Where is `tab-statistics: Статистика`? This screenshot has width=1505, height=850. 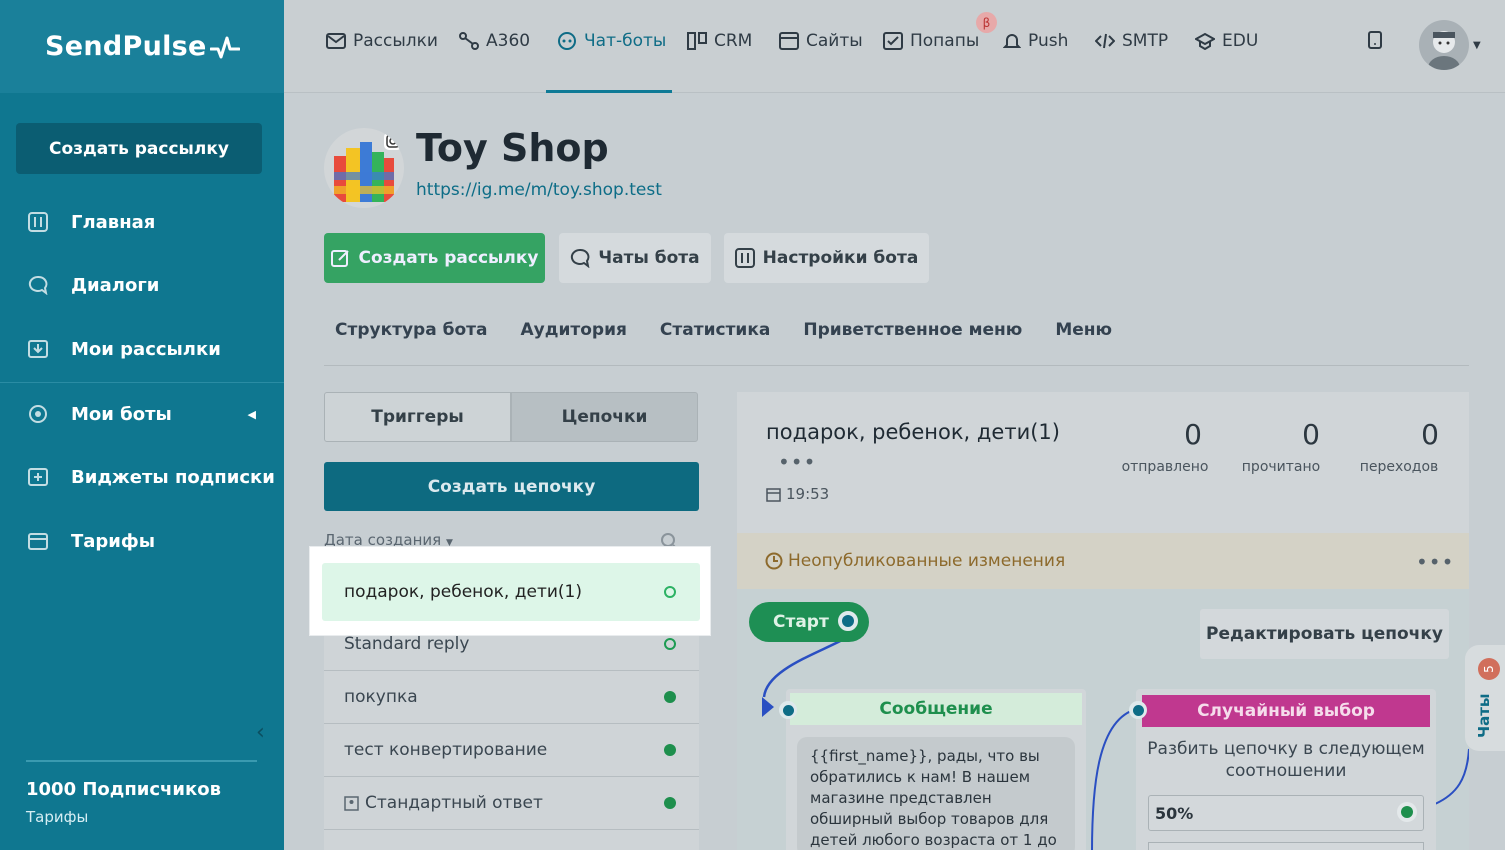 tab-statistics: Статистика is located at coordinates (715, 330).